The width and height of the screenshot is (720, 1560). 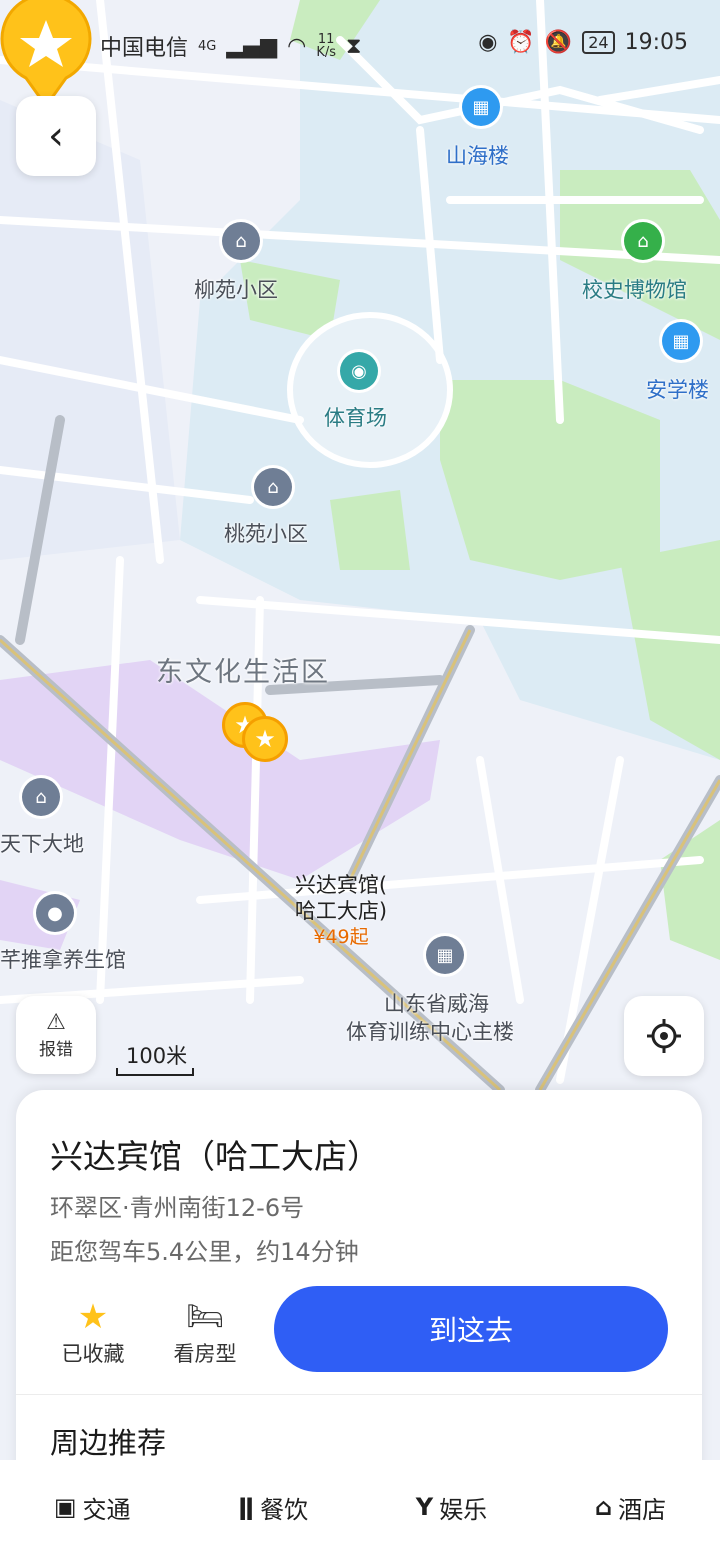 I want to click on map-label-massage: 芊推拿养生馆, so click(x=63, y=959).